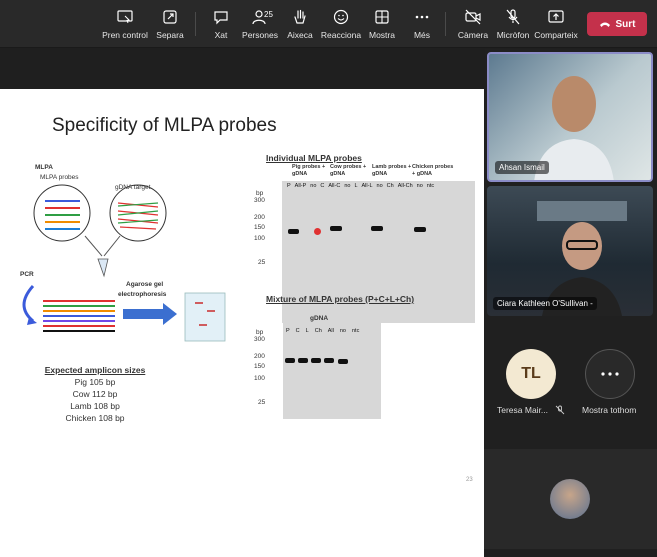 This screenshot has height=557, width=657. Describe the element at coordinates (44, 167) in the screenshot. I see `mlpa-label: MLPA` at that location.